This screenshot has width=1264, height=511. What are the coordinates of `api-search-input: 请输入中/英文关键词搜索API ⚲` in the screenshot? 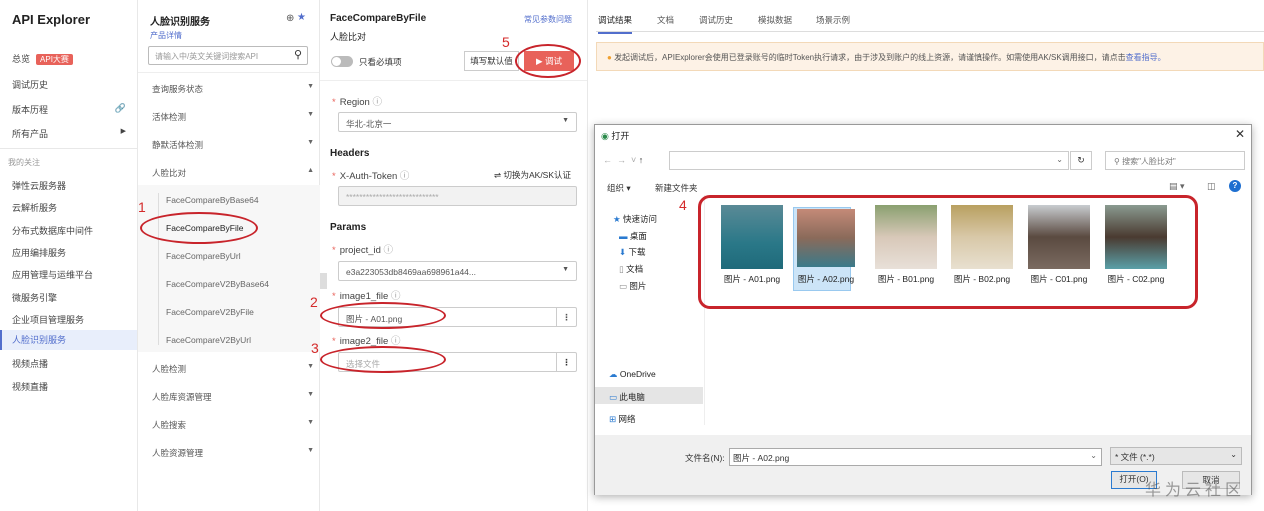 It's located at (228, 55).